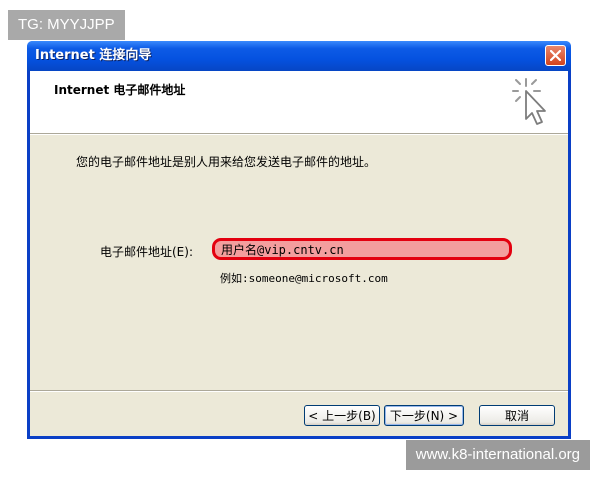 This screenshot has height=480, width=600. I want to click on title-bar: Internet 连接向导, so click(299, 56).